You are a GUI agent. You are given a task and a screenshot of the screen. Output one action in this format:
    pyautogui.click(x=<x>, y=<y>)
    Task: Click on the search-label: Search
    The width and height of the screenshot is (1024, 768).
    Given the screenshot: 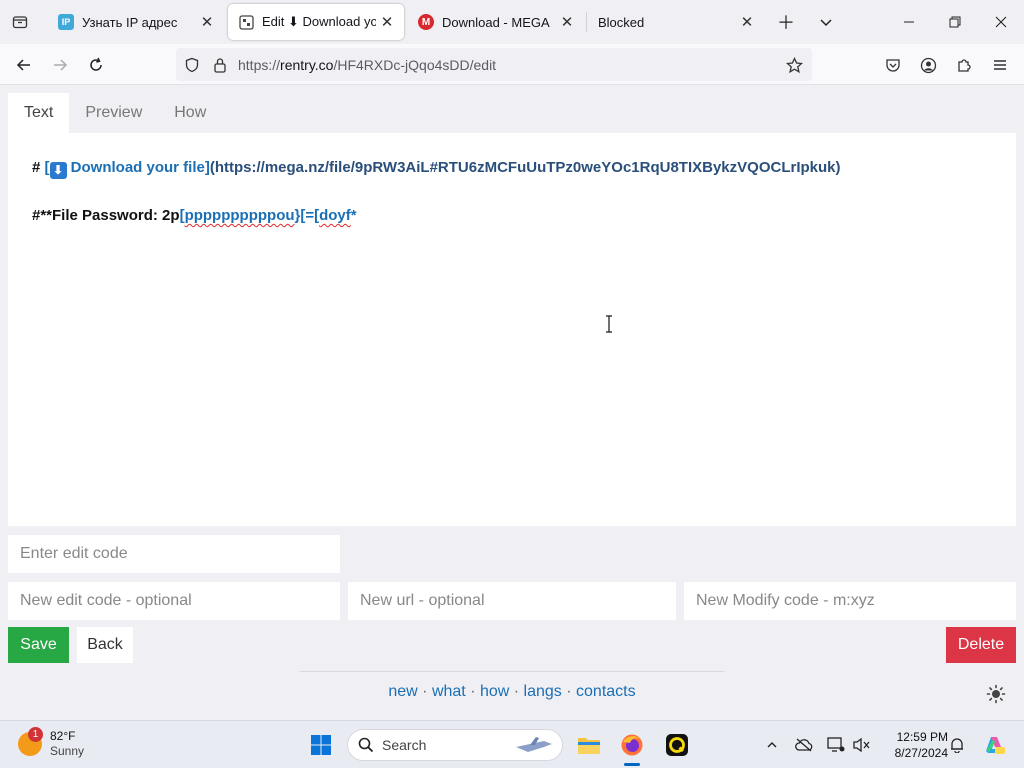 What is the action you would take?
    pyautogui.click(x=404, y=745)
    